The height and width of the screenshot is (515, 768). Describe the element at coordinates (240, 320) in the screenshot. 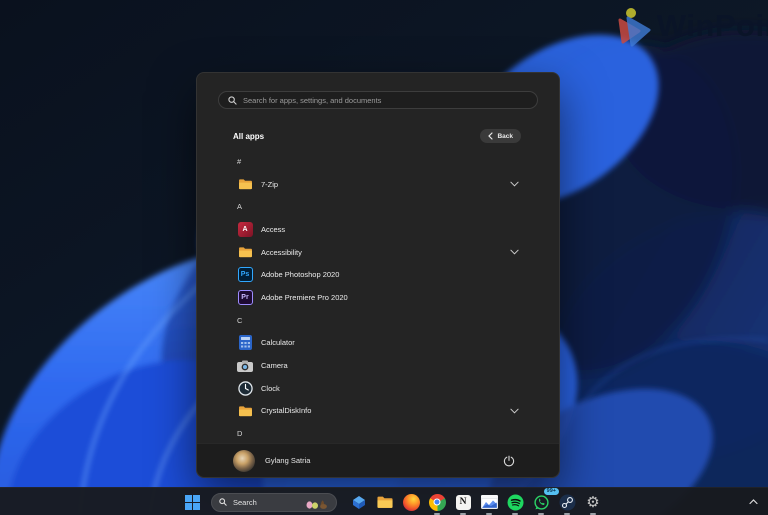

I see `section-letter: C` at that location.